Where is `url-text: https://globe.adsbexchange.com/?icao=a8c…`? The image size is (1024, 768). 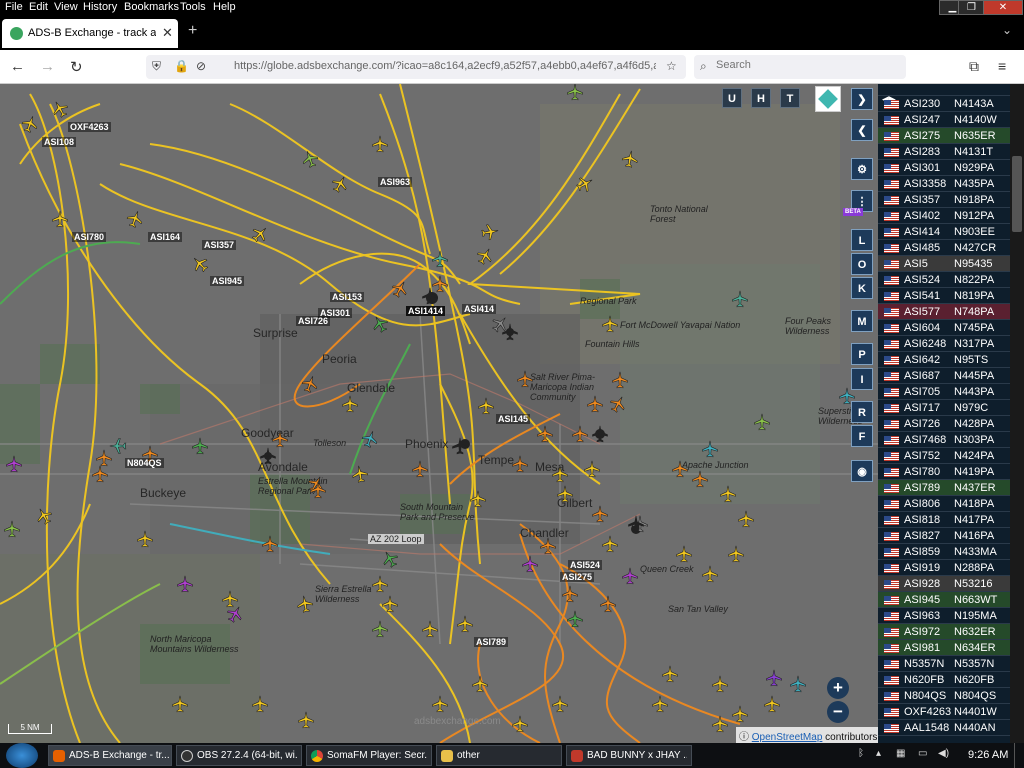 url-text: https://globe.adsbexchange.com/?icao=a8c… is located at coordinates (445, 66).